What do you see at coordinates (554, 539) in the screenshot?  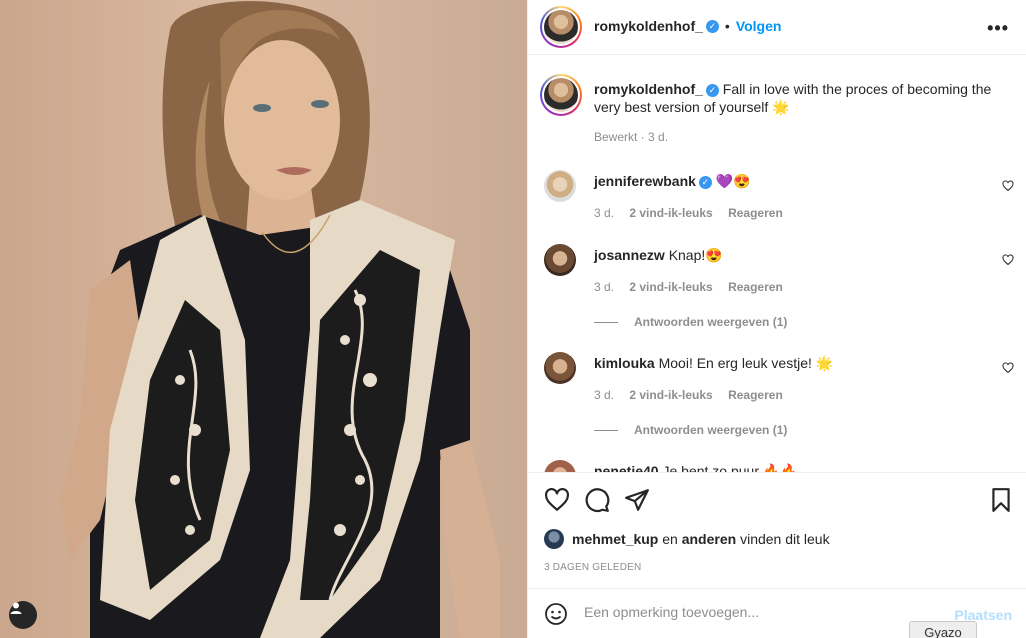 I see `liker-avatar` at bounding box center [554, 539].